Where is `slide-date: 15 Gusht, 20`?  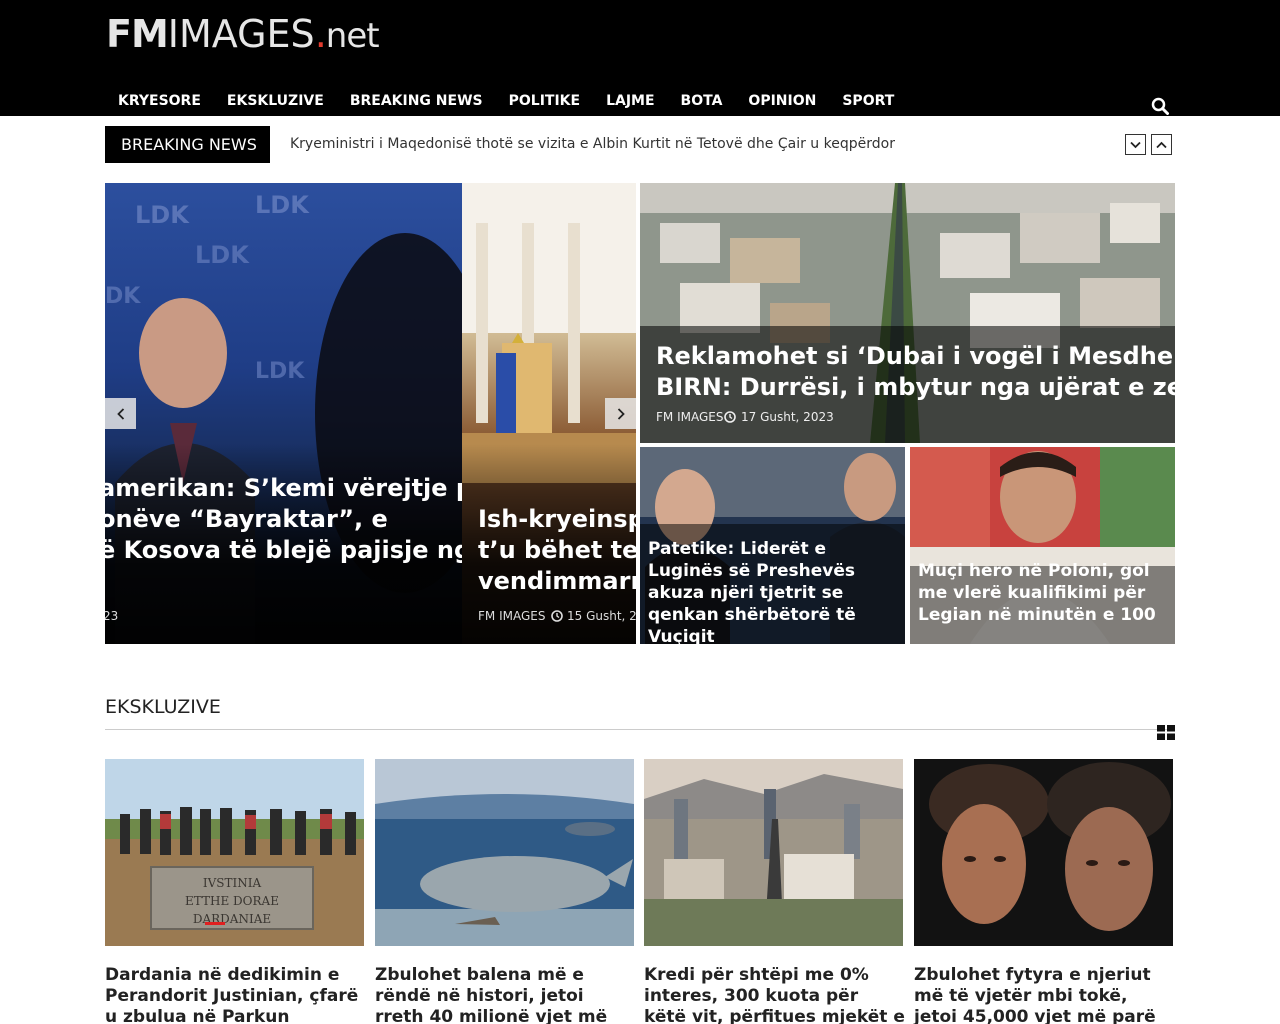
slide-date: 15 Gusht, 20 is located at coordinates (601, 616).